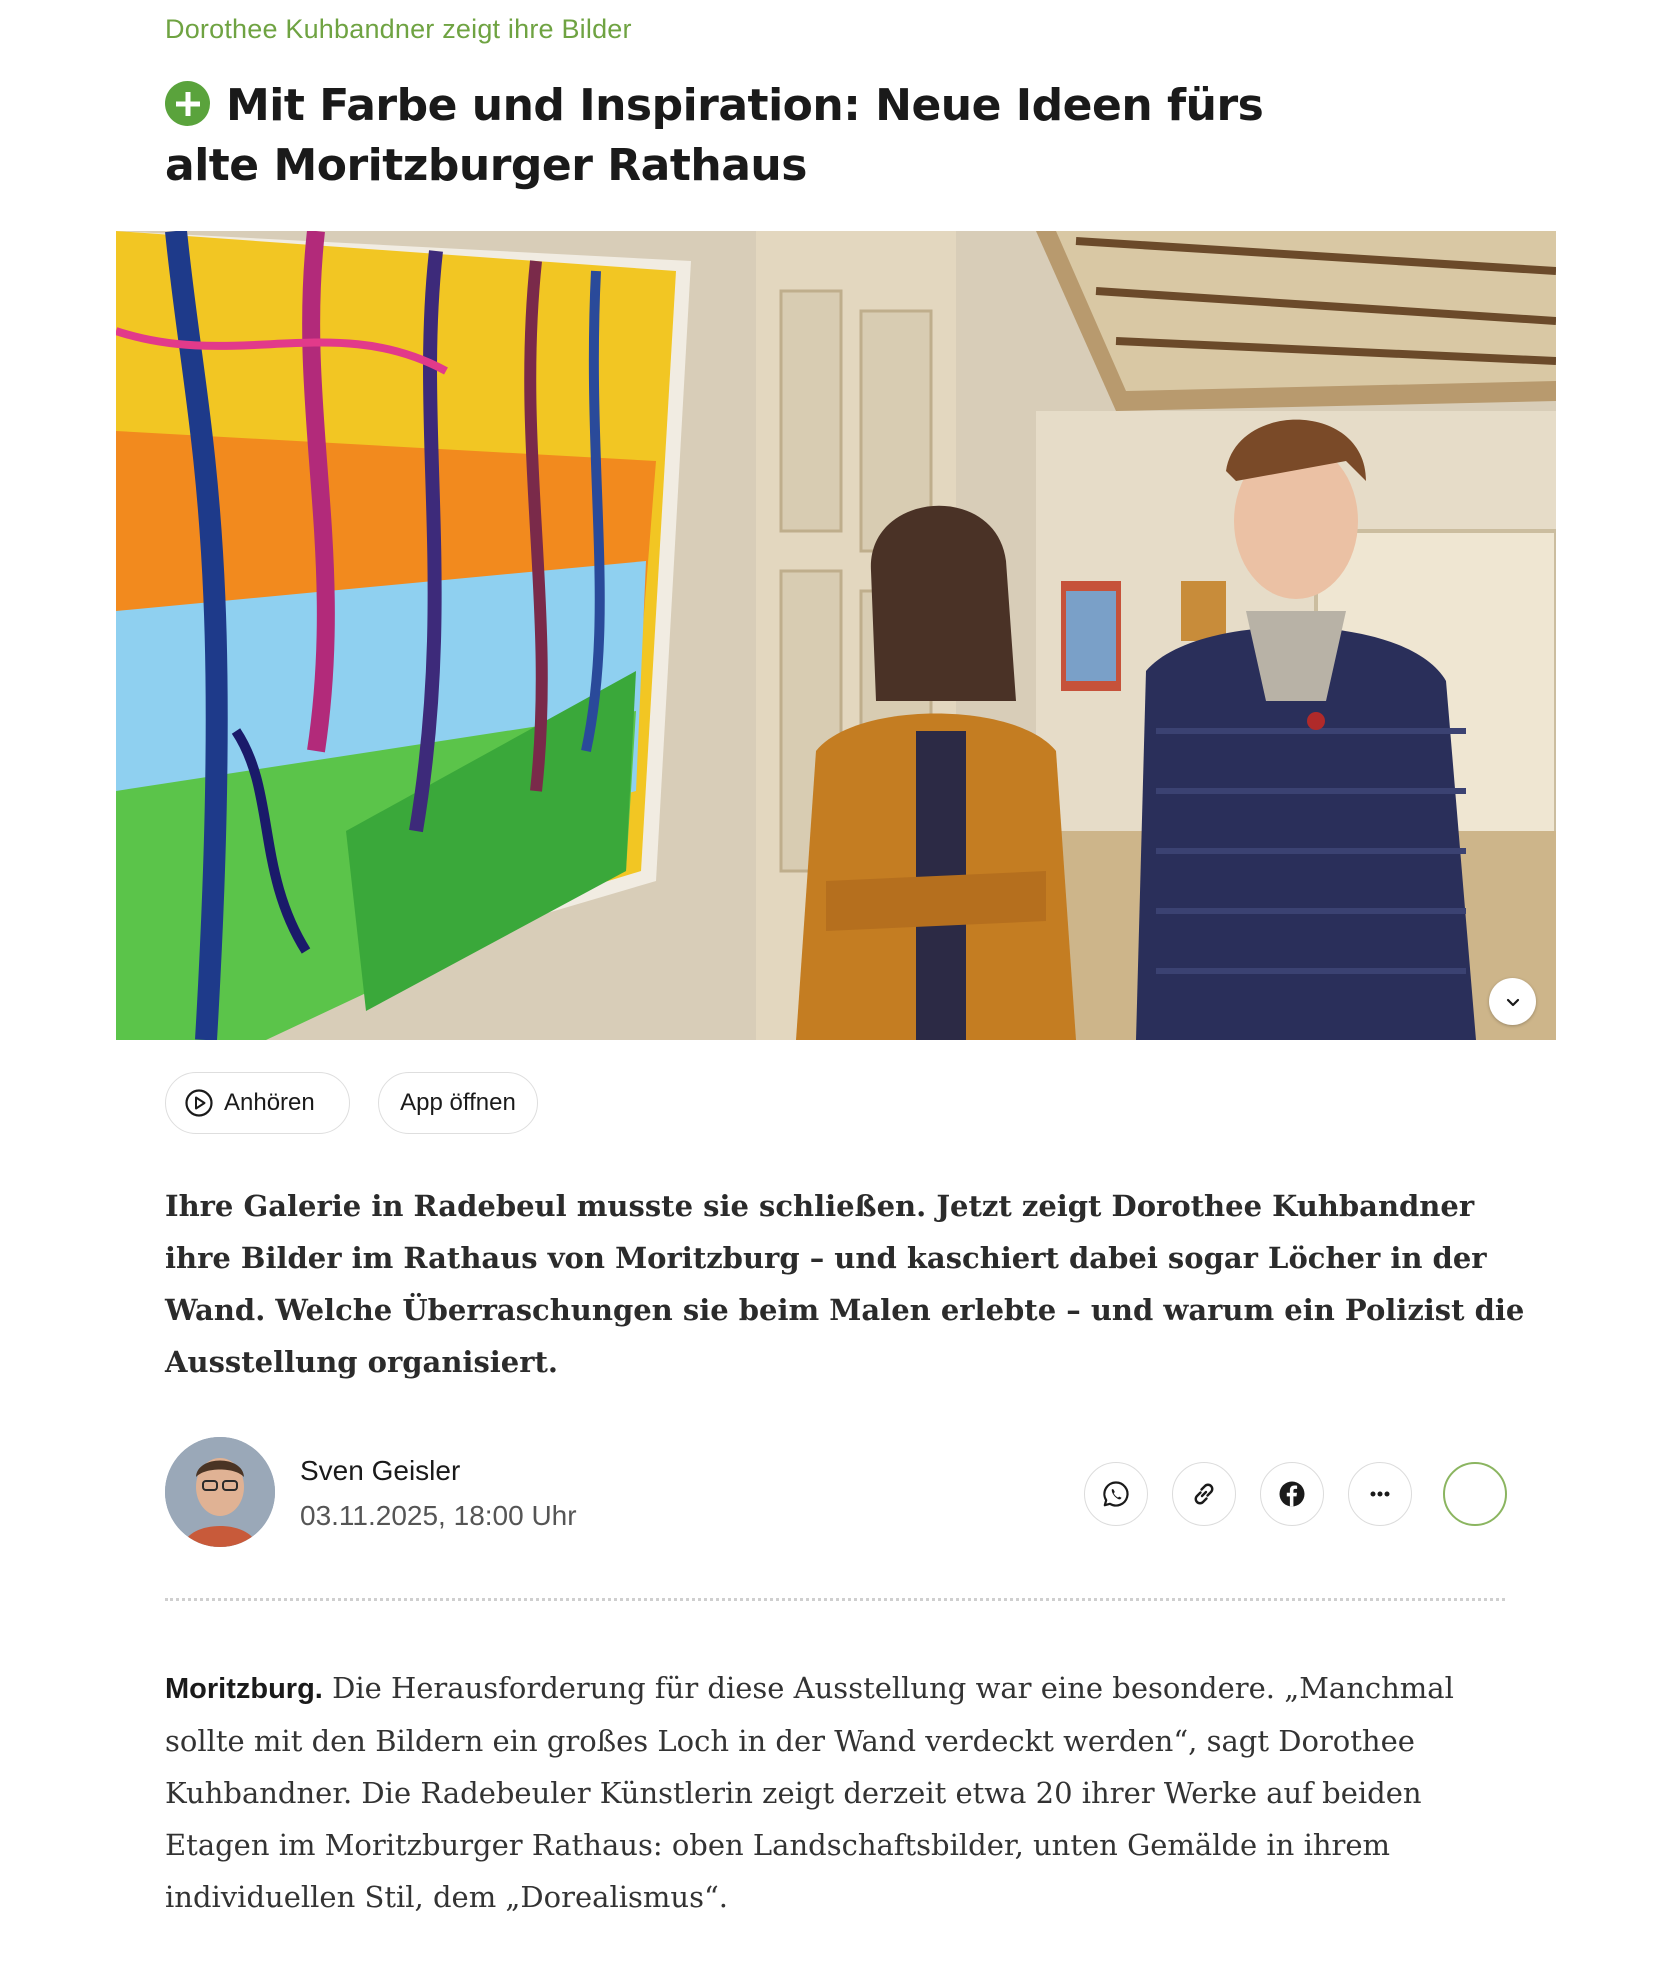 Image resolution: width=1667 pixels, height=1969 pixels. What do you see at coordinates (380, 1471) in the screenshot?
I see `author-name: Sven Geisler` at bounding box center [380, 1471].